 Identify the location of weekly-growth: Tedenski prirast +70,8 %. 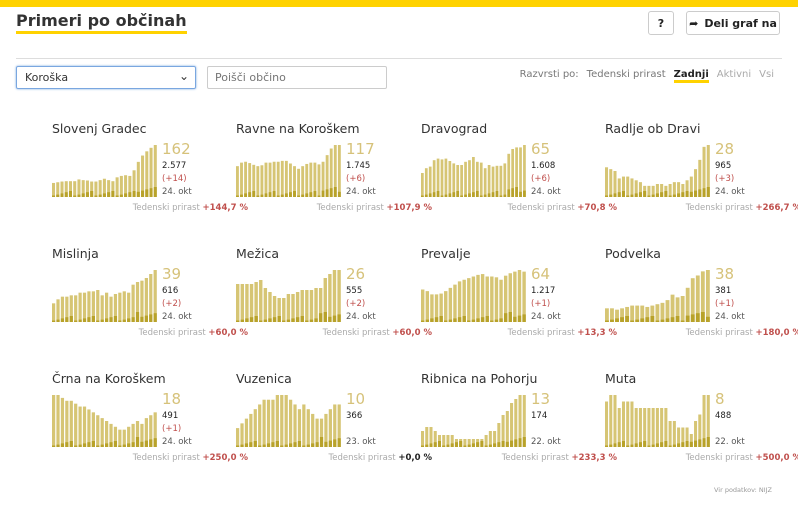
(519, 208).